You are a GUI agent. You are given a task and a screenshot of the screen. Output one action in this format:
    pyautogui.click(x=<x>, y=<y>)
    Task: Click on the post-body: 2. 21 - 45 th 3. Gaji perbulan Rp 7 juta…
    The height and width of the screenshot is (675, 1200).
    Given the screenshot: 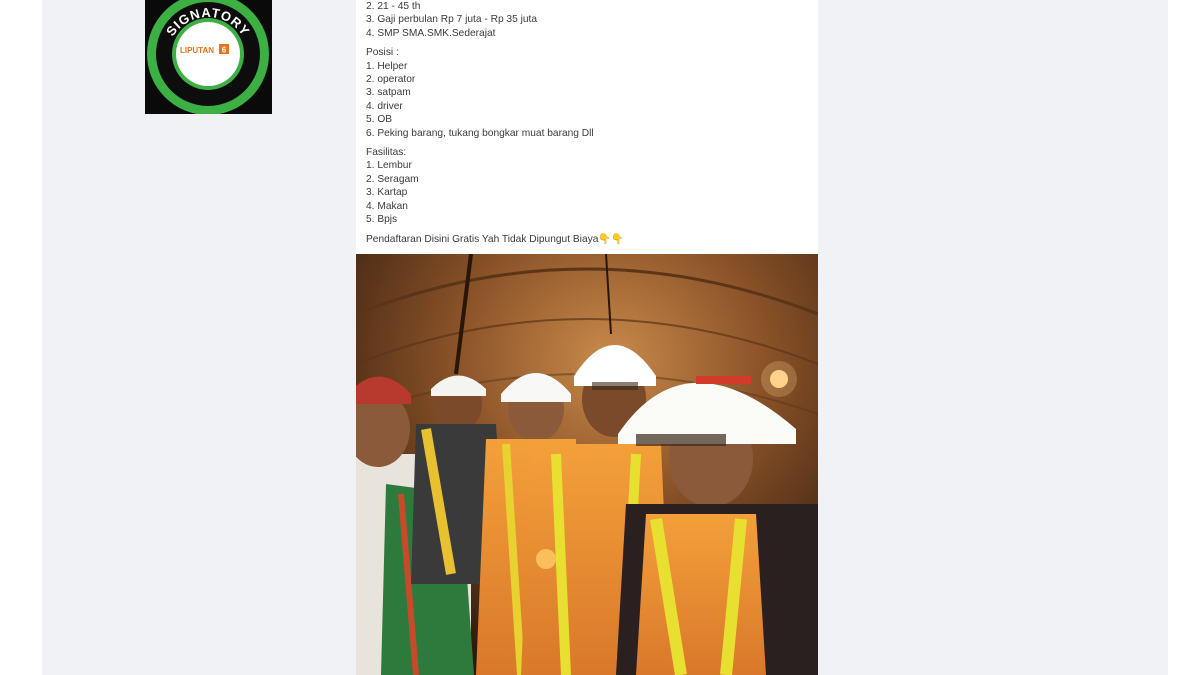 What is the action you would take?
    pyautogui.click(x=586, y=123)
    